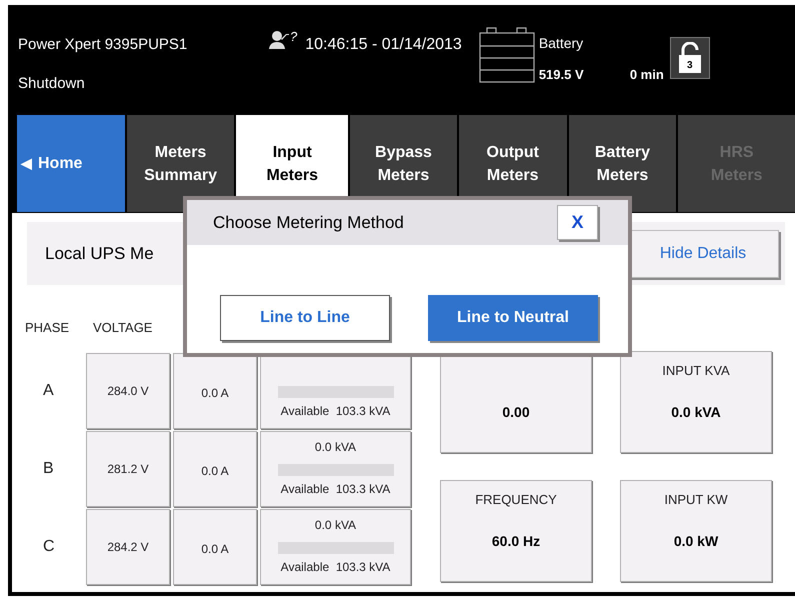 The height and width of the screenshot is (600, 795). I want to click on phase-label: B, so click(48, 469).